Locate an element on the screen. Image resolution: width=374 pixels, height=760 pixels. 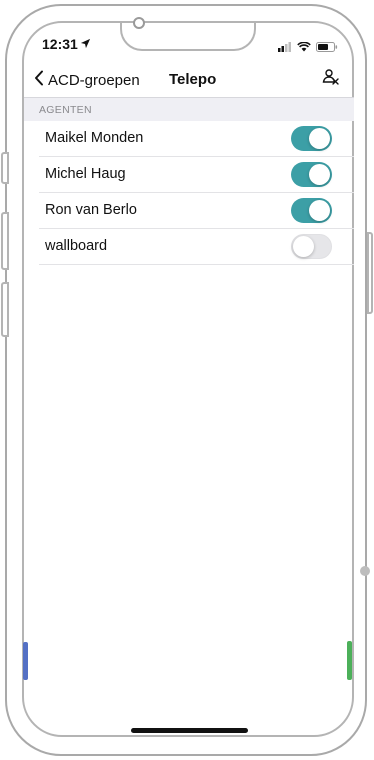
side-button-volume-up is located at coordinates (5, 241).